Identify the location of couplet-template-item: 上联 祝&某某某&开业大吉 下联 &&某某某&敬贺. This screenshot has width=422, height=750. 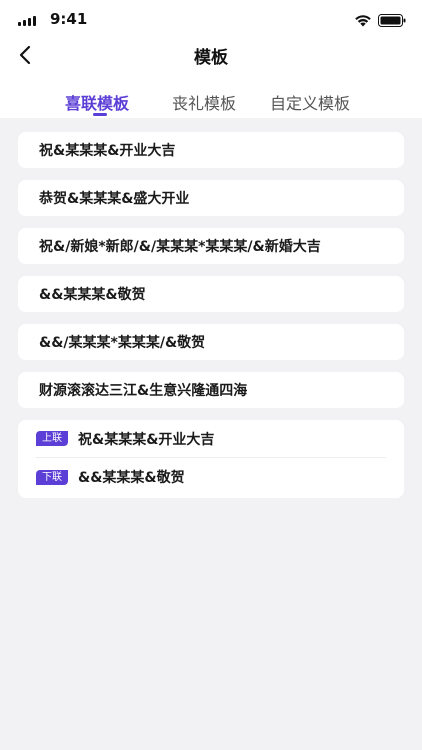
(211, 459).